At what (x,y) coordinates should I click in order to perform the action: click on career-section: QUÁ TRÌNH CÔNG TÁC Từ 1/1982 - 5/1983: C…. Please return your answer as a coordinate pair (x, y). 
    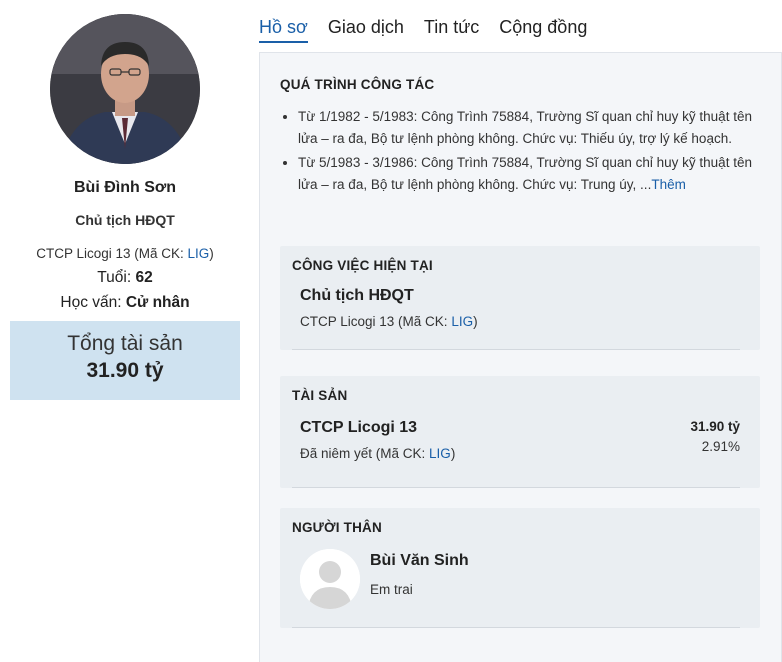
    Looking at the image, I should click on (522, 137).